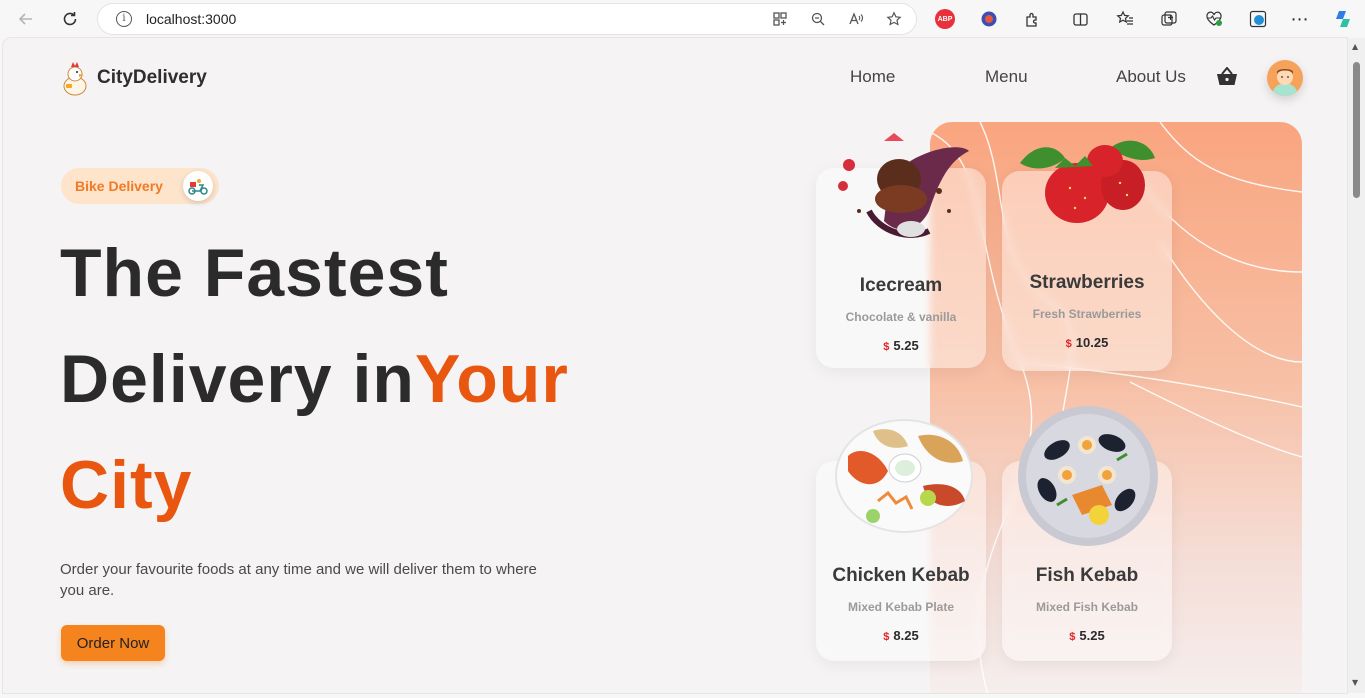  Describe the element at coordinates (901, 185) in the screenshot. I see `icecream-icon` at that location.